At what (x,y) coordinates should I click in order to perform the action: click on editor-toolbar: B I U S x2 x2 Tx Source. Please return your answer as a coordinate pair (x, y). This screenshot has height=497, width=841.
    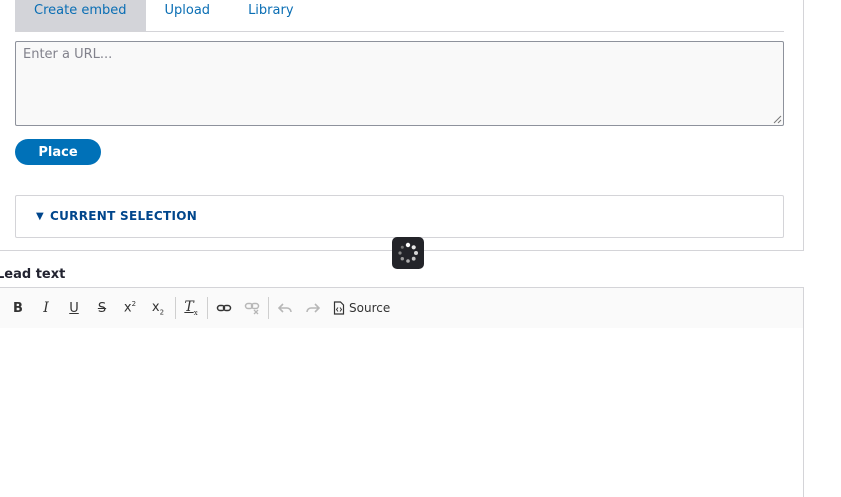
    Looking at the image, I should click on (402, 308).